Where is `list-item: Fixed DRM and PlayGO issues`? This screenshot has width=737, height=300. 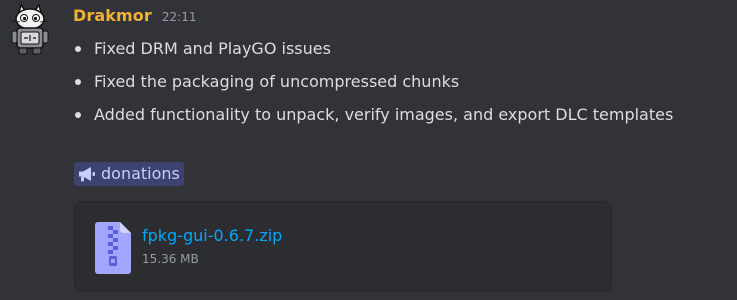
list-item: Fixed DRM and PlayGO issues is located at coordinates (373, 52).